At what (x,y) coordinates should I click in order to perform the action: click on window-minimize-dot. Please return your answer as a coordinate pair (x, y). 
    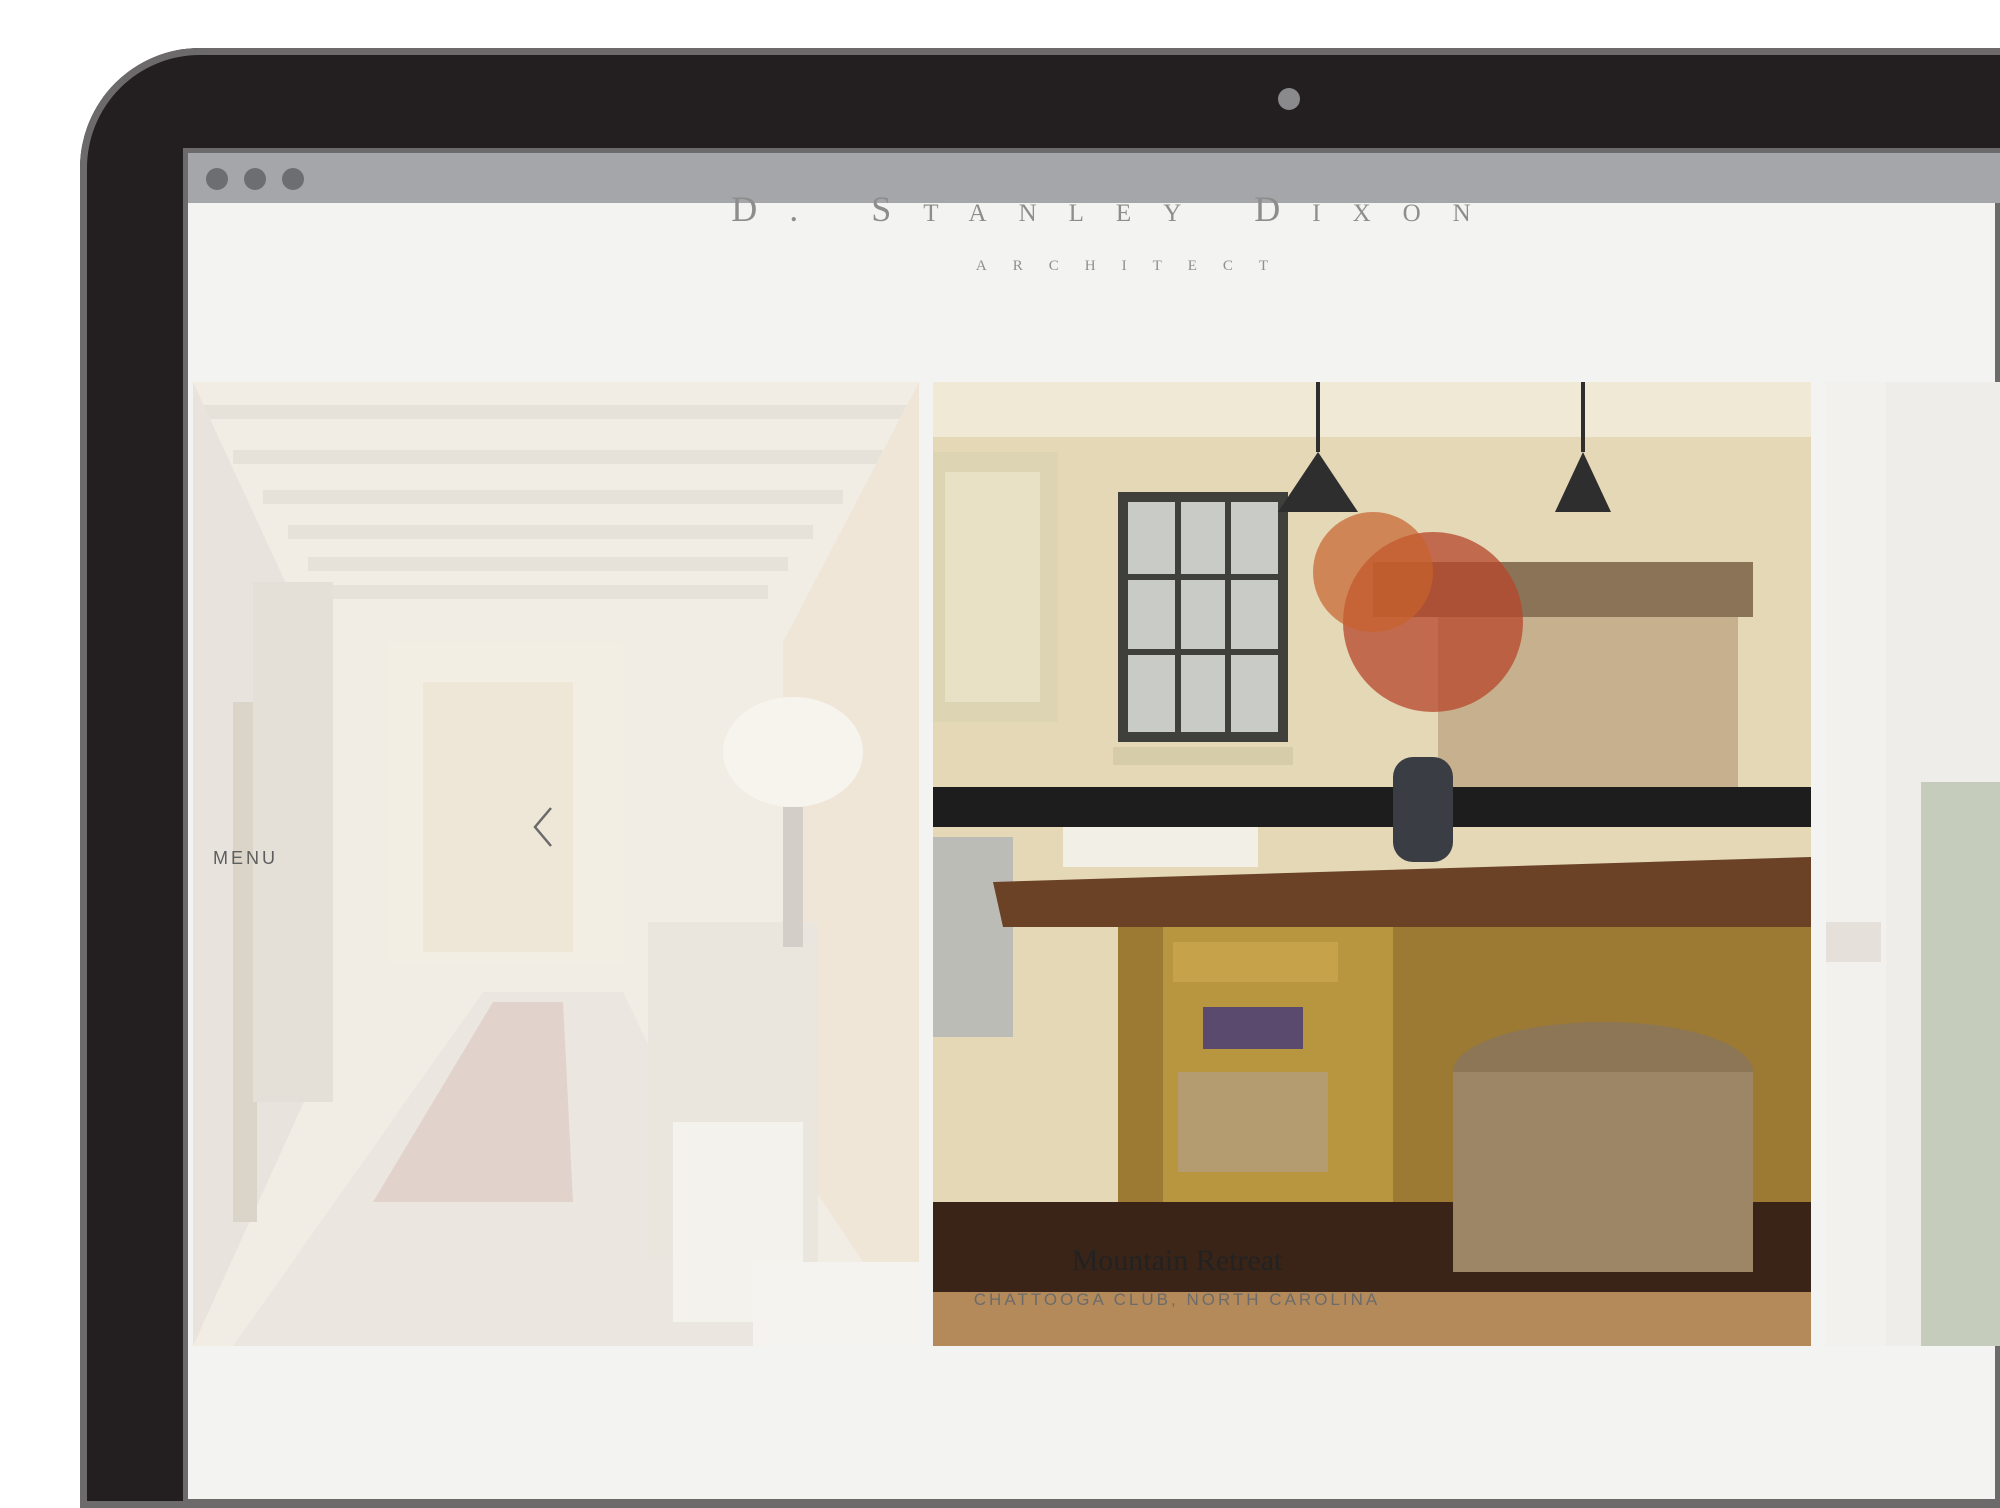
    Looking at the image, I should click on (255, 179).